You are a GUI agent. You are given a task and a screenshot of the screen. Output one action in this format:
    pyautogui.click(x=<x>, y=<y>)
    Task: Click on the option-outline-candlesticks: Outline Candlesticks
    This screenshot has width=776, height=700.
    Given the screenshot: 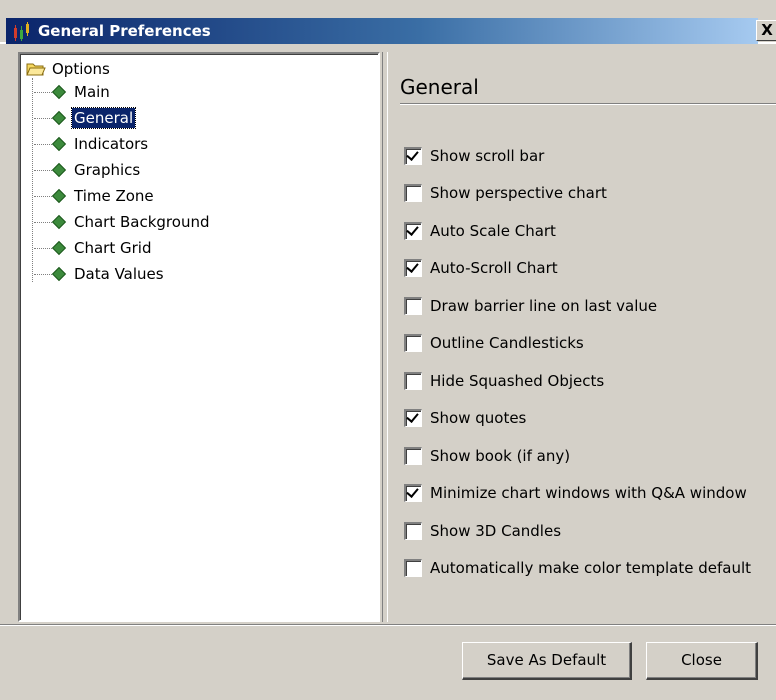 What is the action you would take?
    pyautogui.click(x=494, y=343)
    